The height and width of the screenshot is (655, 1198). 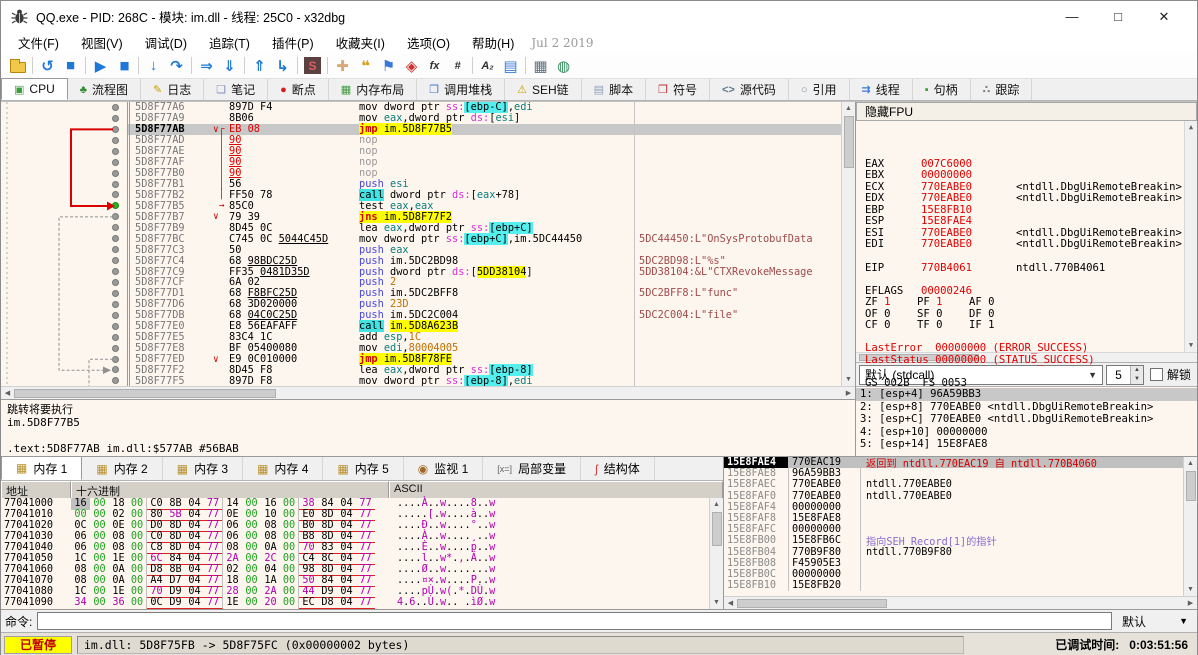 I want to click on disasm-address: 5D8F77E8, so click(x=170, y=348).